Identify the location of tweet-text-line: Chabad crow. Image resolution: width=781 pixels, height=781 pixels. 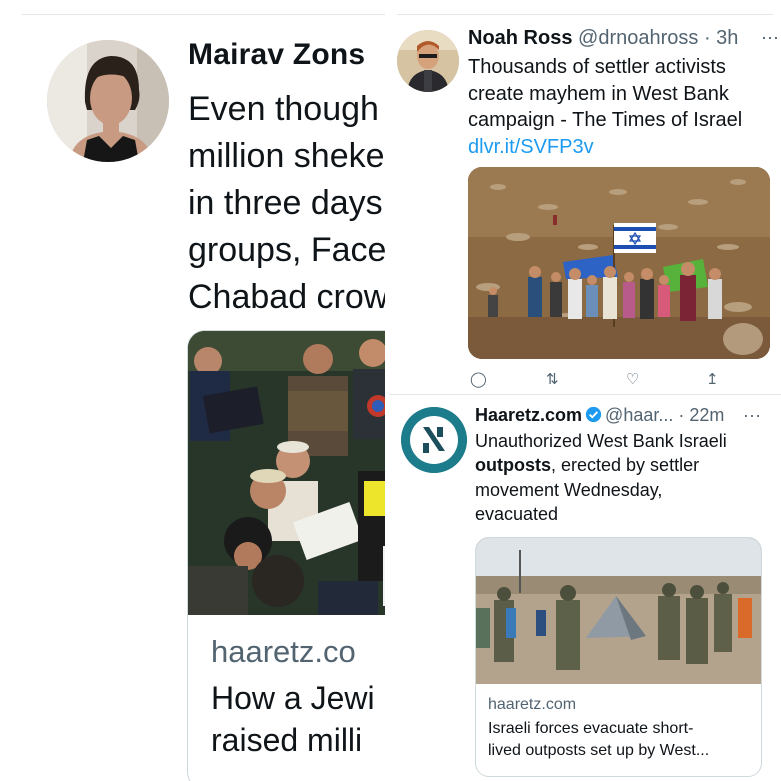
(286, 297).